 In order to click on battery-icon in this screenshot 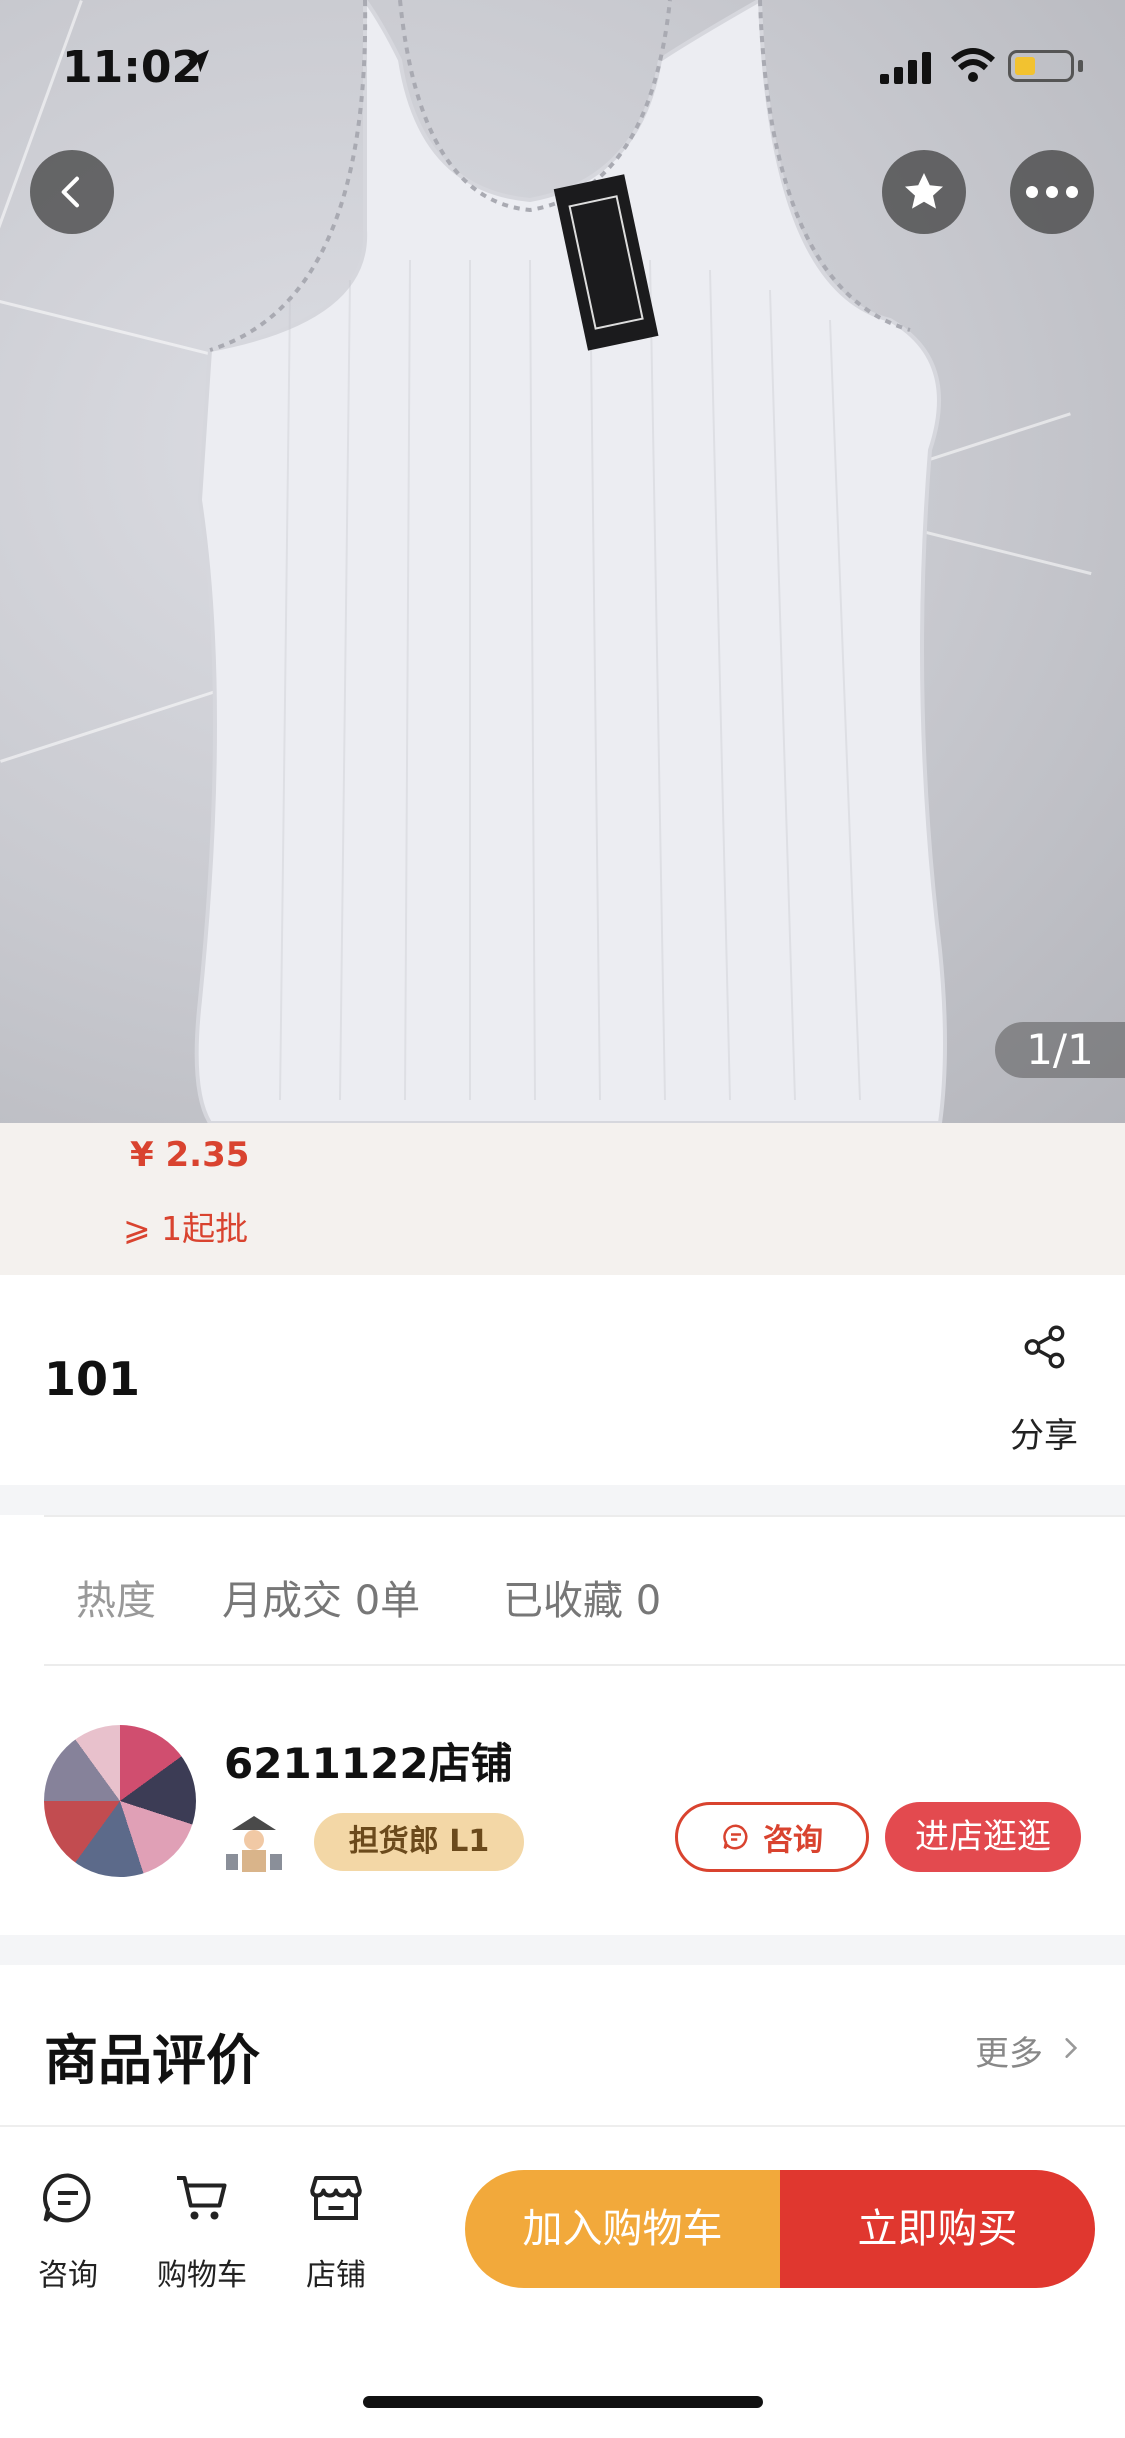, I will do `click(1041, 66)`.